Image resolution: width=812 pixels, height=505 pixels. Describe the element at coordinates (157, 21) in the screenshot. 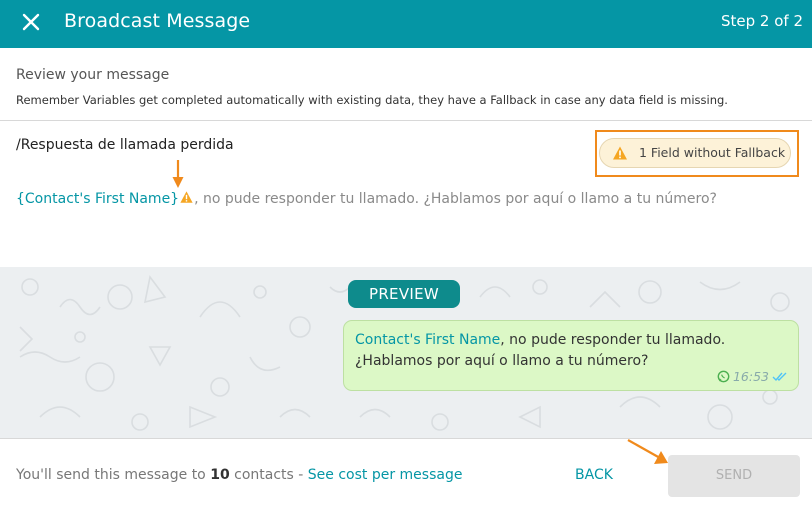

I see `page-title: Broadcast Message` at that location.